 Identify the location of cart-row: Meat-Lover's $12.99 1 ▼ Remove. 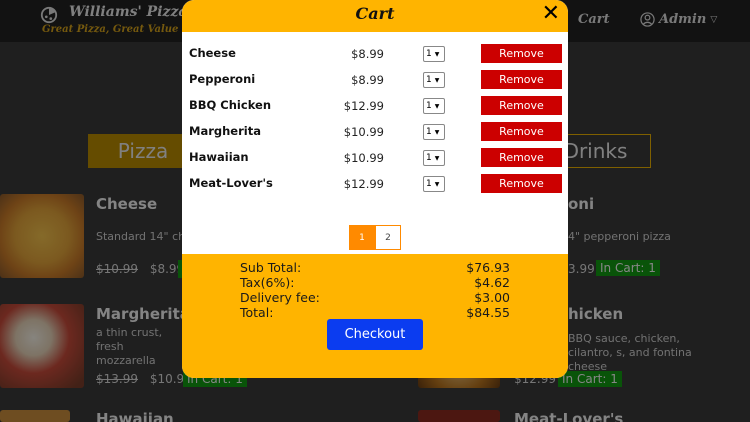
(375, 184).